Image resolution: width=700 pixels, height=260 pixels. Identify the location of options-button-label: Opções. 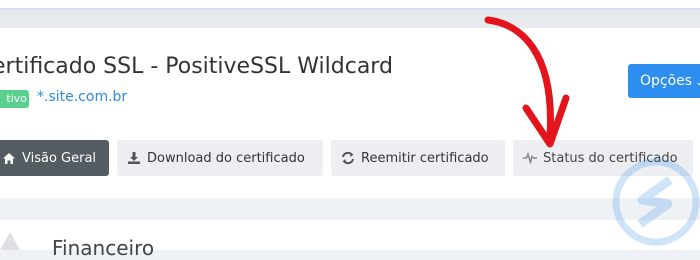
(666, 81).